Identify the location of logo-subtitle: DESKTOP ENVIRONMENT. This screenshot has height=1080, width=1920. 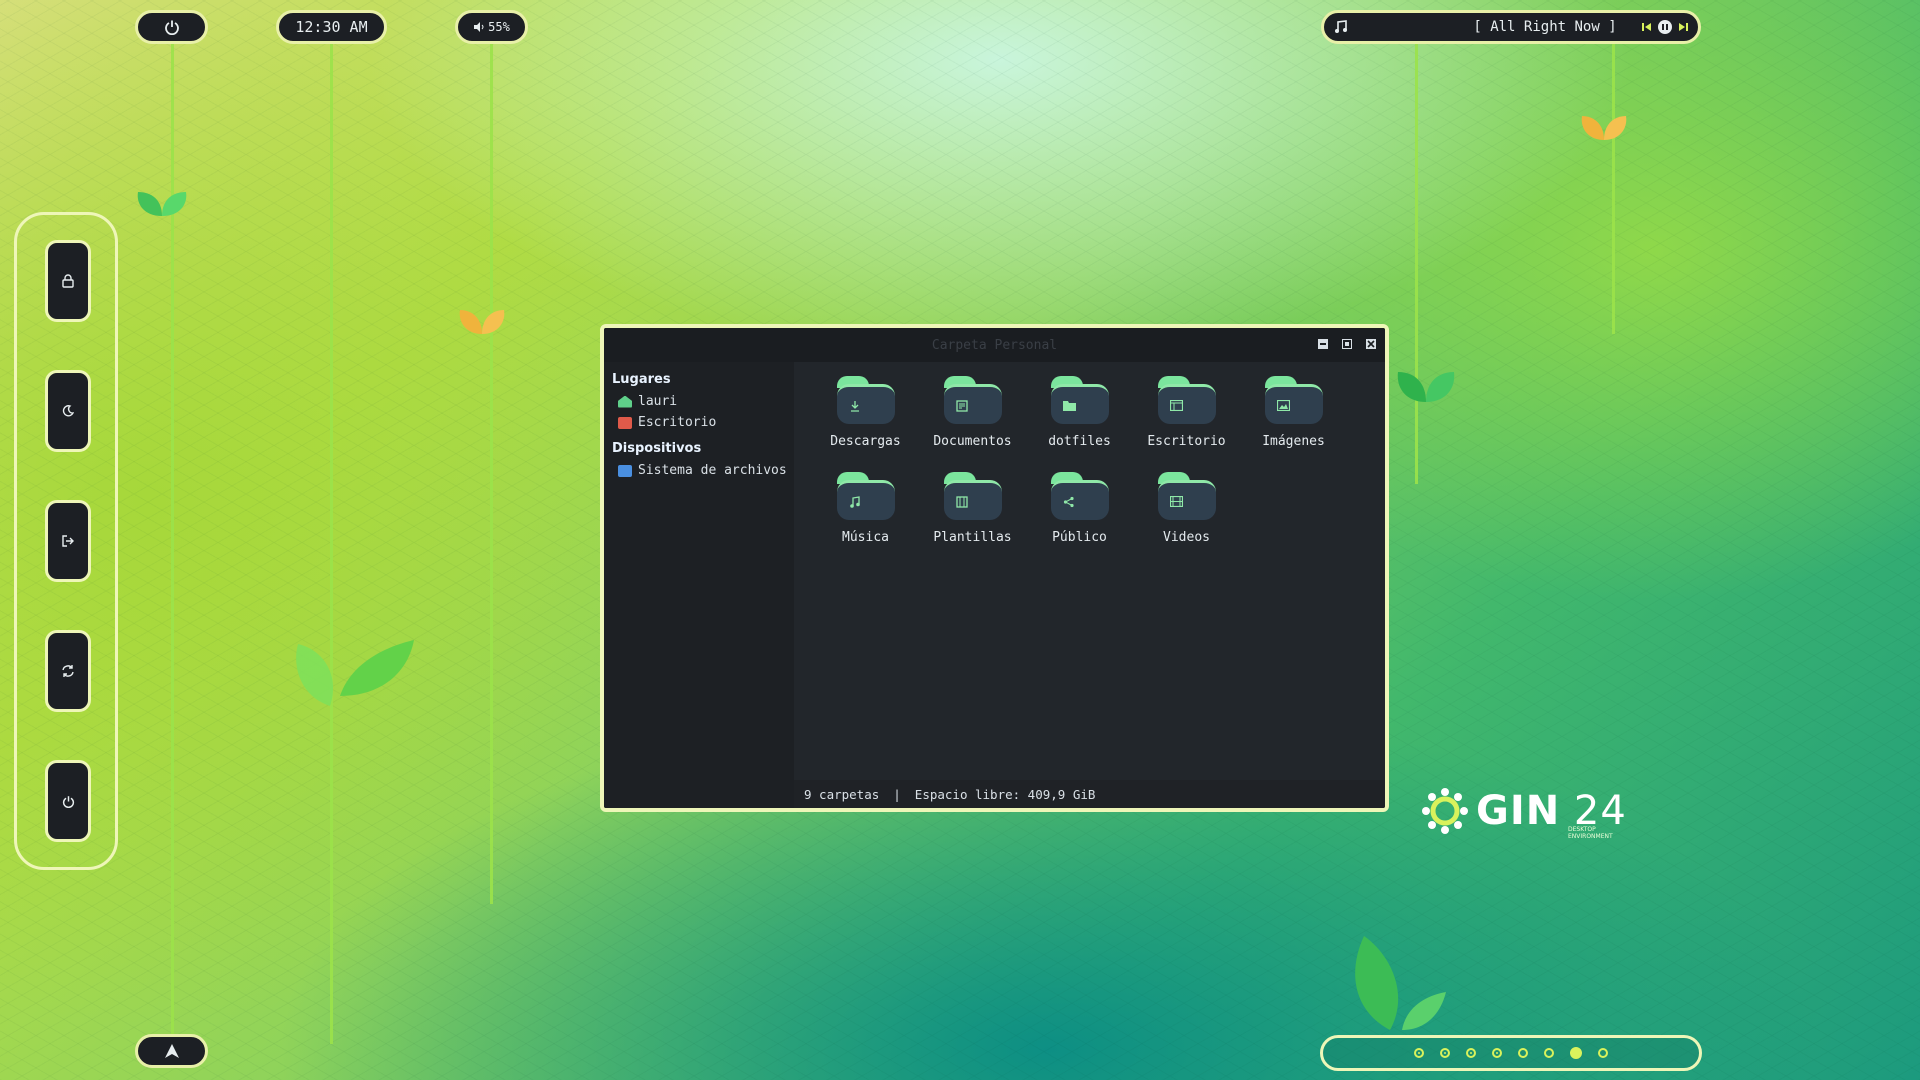
(1590, 833).